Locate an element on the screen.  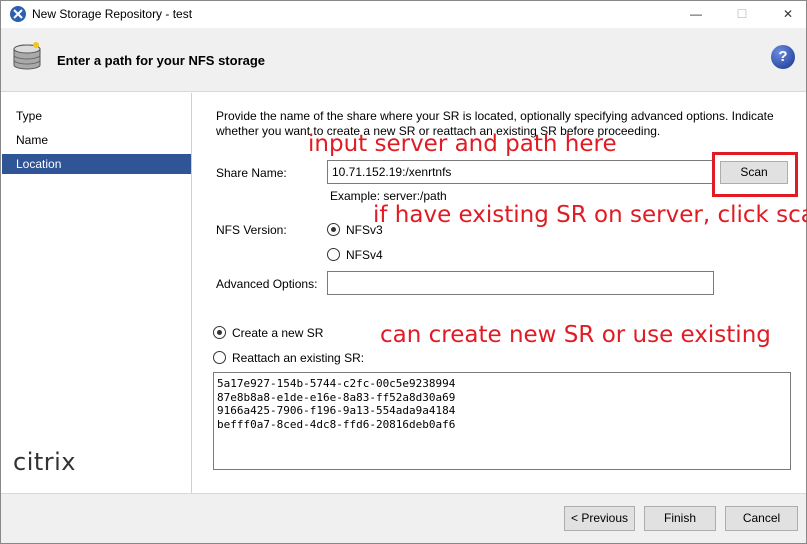
sidebar-item-type: Type is located at coordinates (96, 116).